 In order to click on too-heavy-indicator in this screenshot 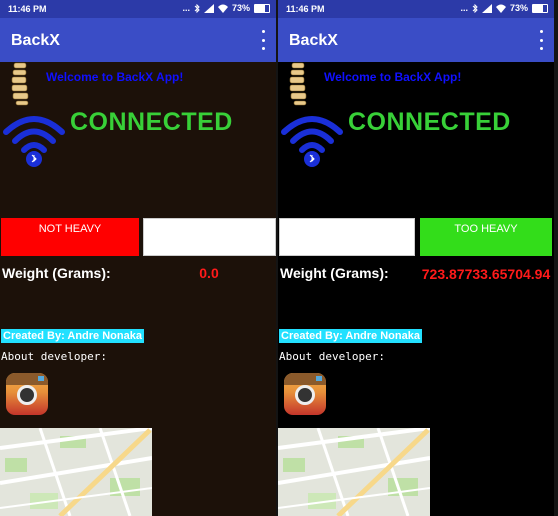, I will do `click(209, 237)`.